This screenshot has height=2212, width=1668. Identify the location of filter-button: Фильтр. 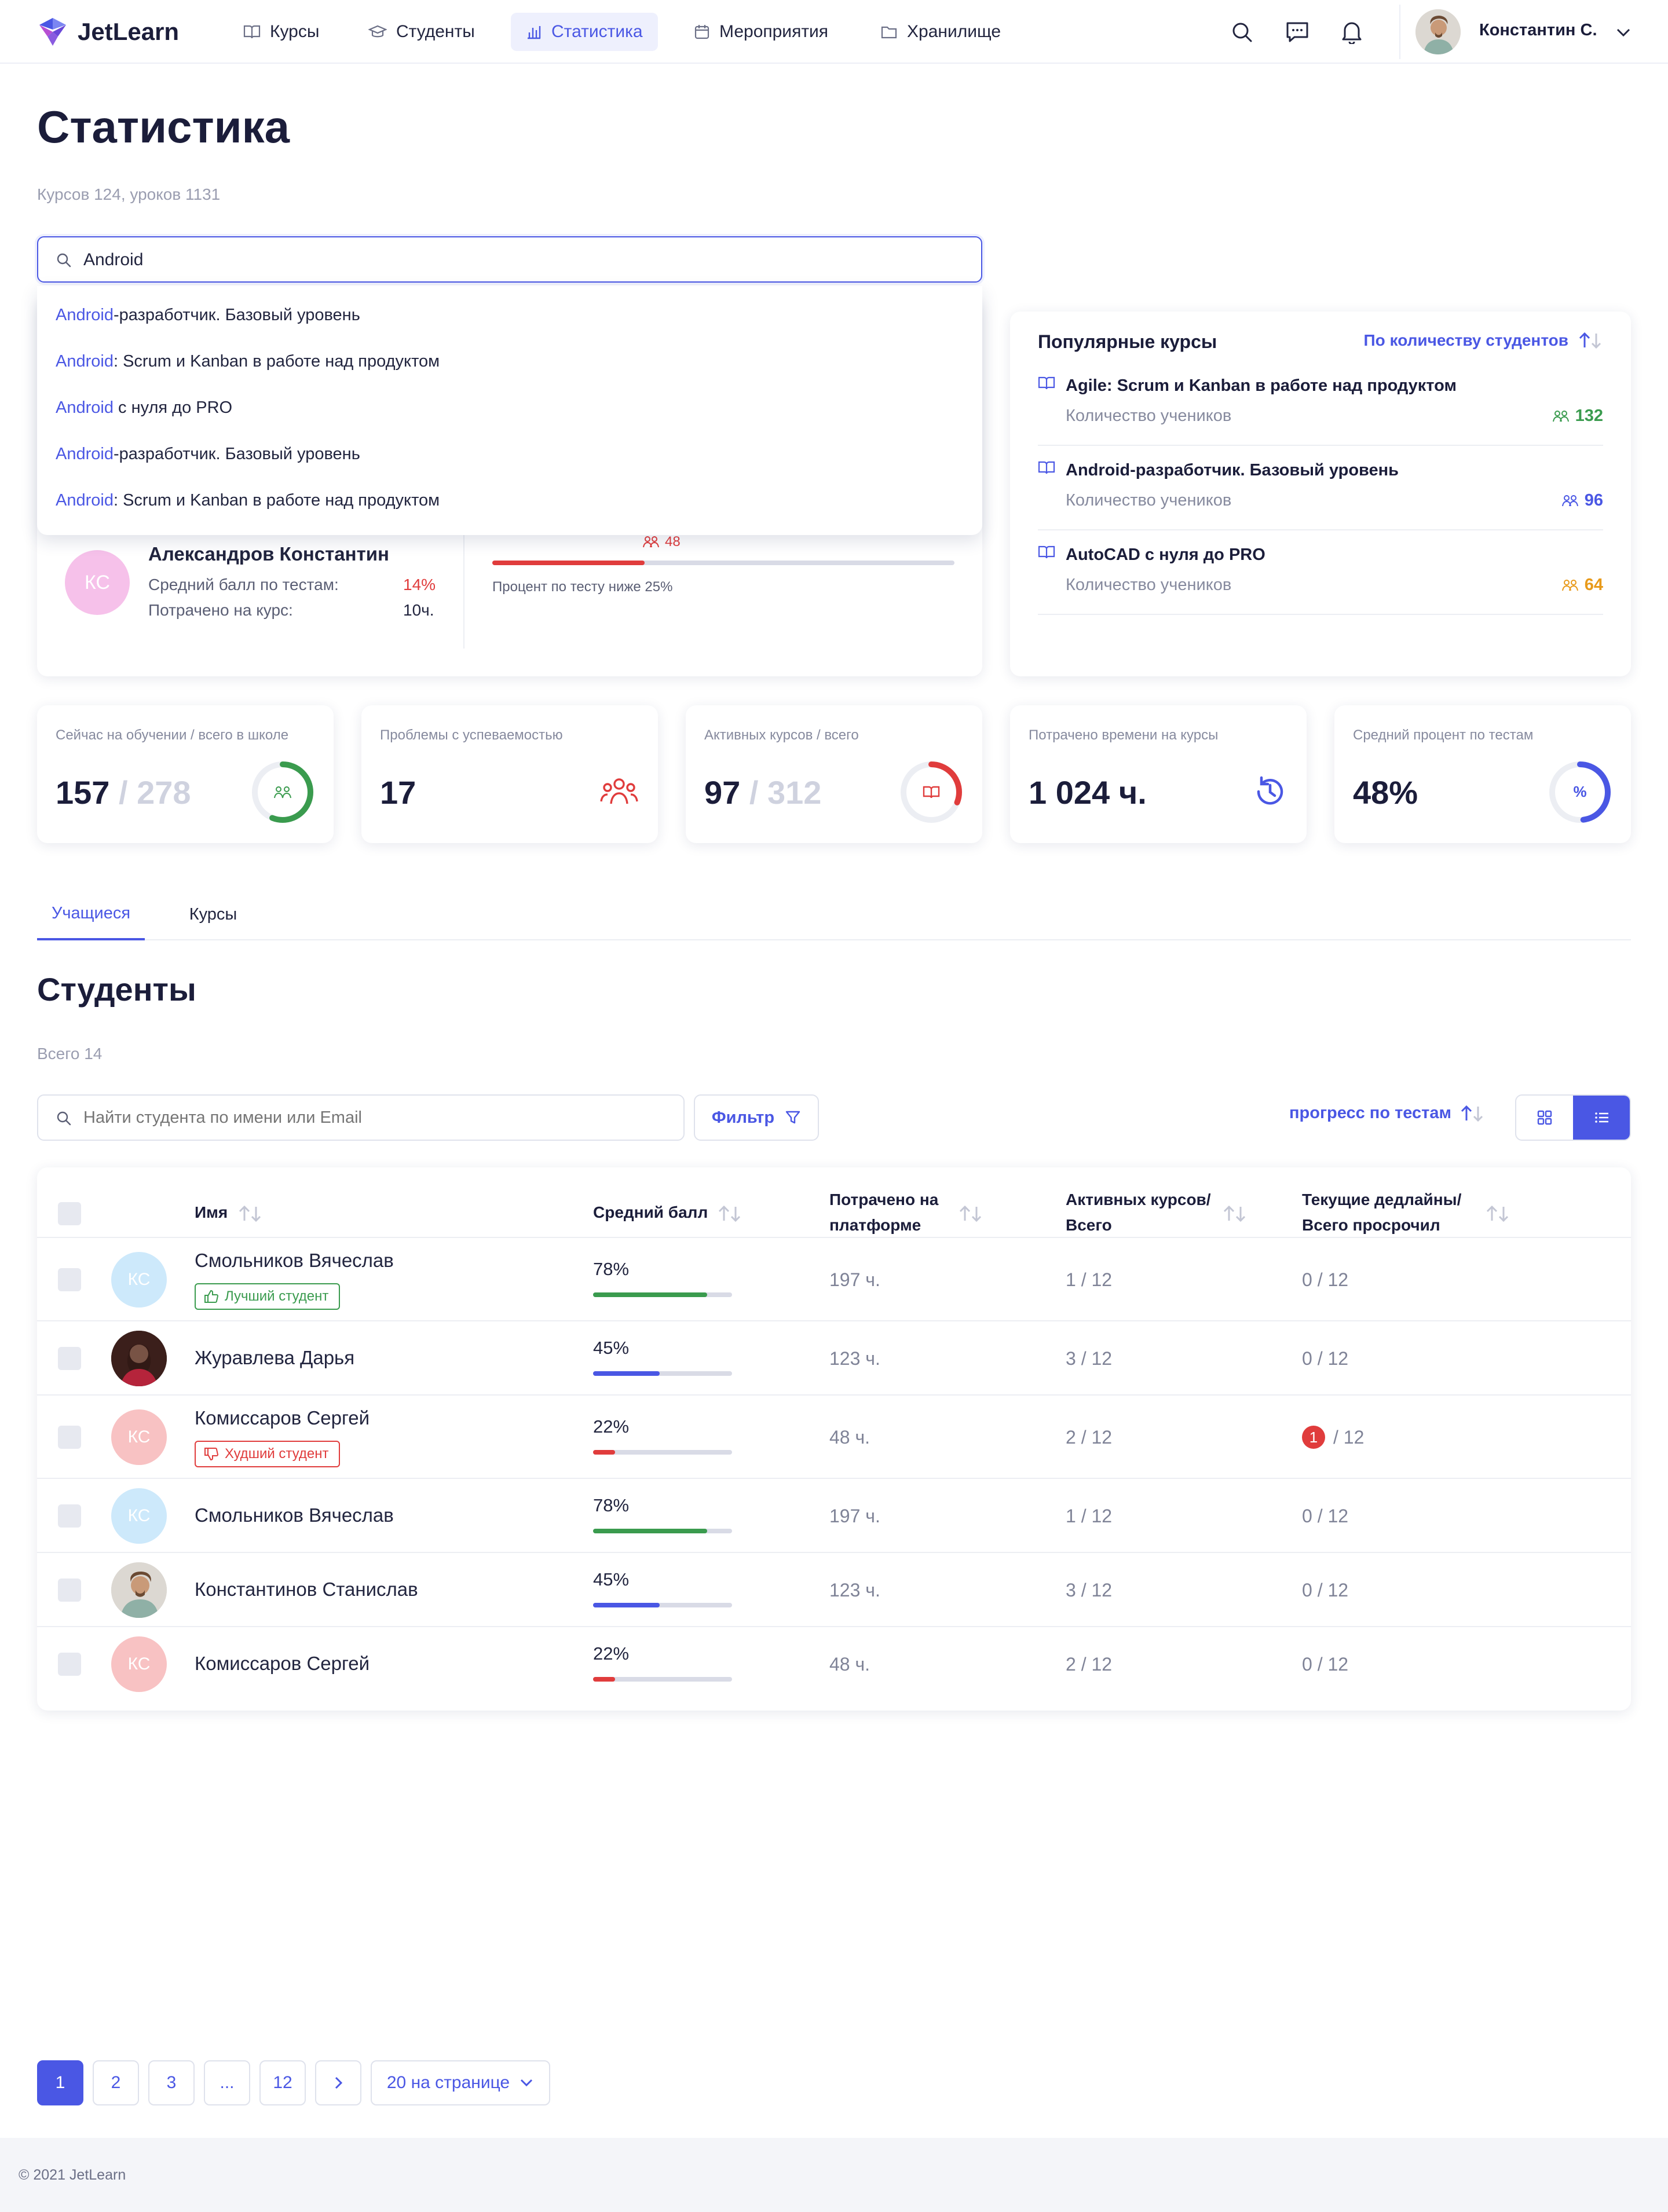
(756, 1117).